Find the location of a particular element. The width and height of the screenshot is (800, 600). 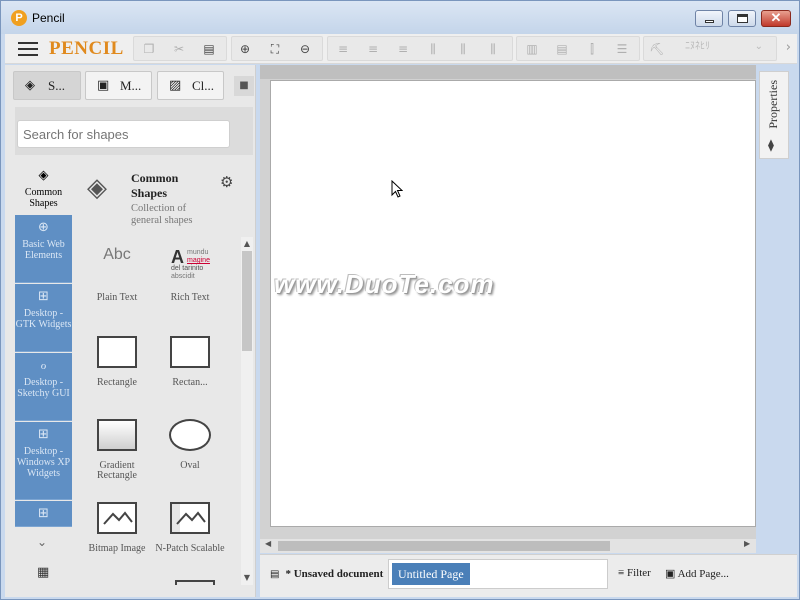

next-shape-preview is located at coordinates (195, 582).